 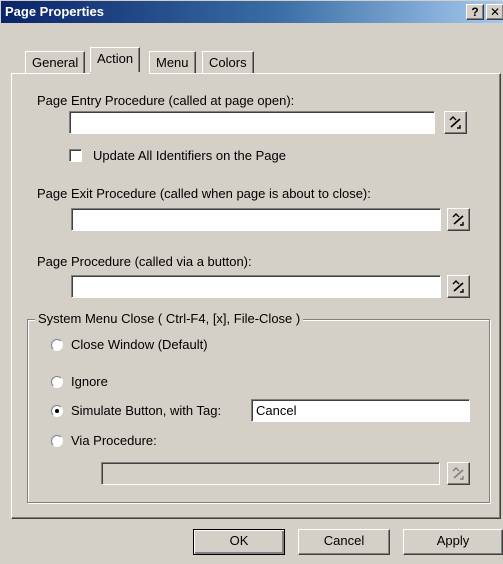 I want to click on radio-ignore-label: Ignore, so click(x=89, y=381).